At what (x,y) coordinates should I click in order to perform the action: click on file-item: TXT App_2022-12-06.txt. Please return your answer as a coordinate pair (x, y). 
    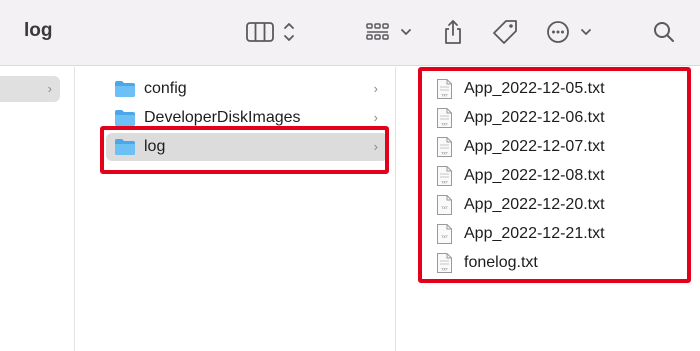
    Looking at the image, I should click on (521, 117).